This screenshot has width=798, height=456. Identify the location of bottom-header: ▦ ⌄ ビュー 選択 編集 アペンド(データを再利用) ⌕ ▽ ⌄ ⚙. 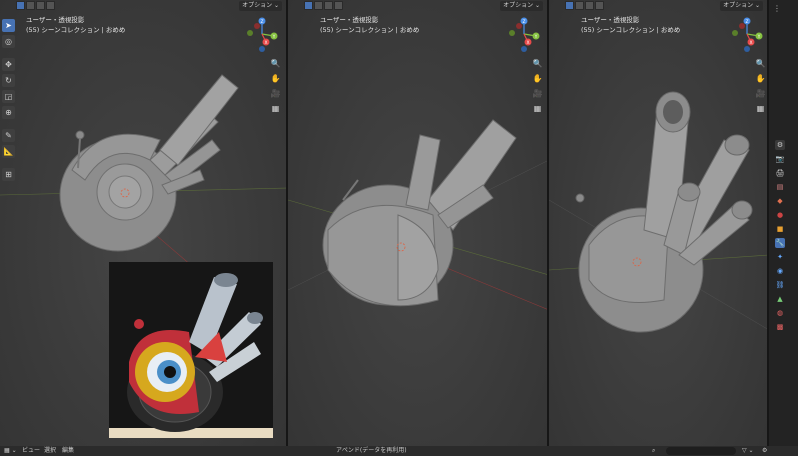
(399, 451).